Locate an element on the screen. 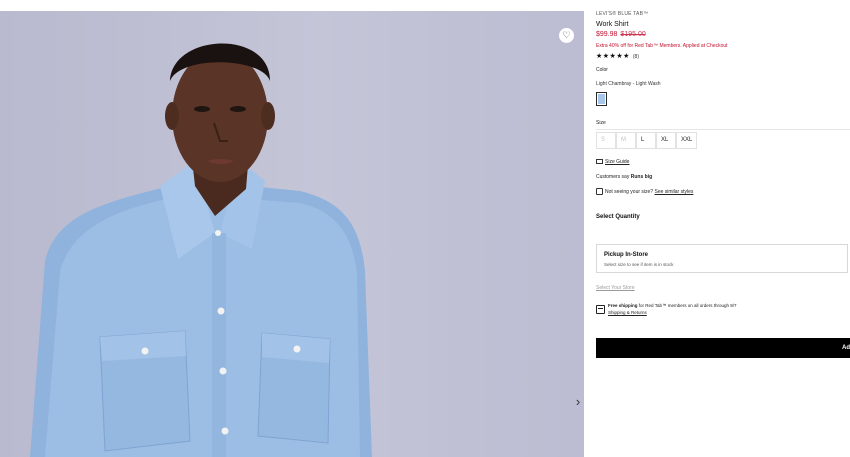 This screenshot has height=457, width=850. size-option-s: S is located at coordinates (606, 140).